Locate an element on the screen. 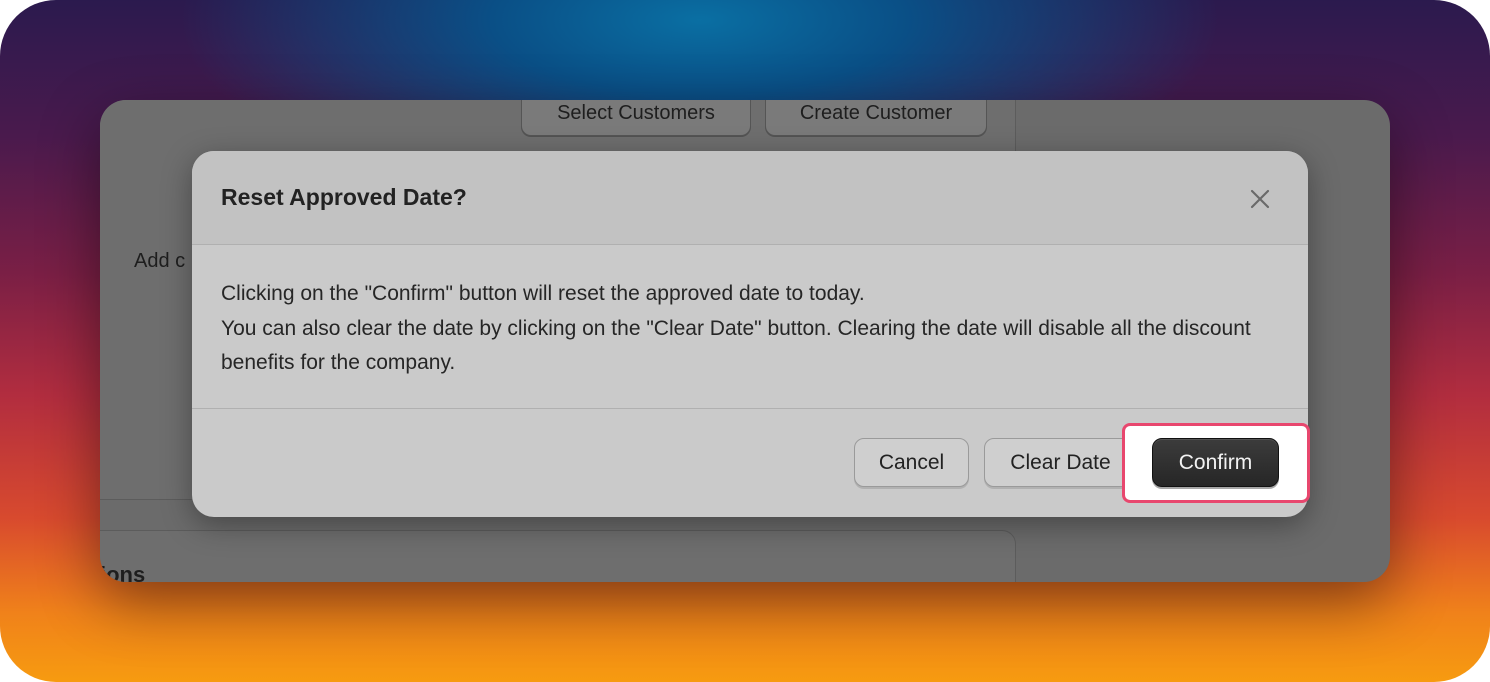 This screenshot has height=682, width=1490. select-customers-button: Select Customers is located at coordinates (636, 118).